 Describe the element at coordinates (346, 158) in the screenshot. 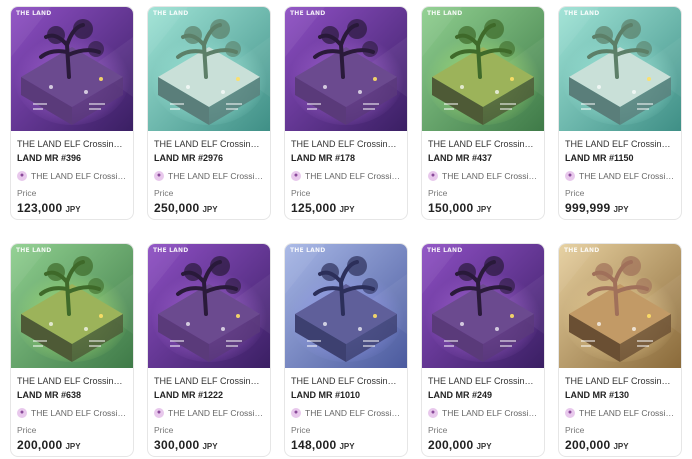

I see `token-name: LAND MR #178` at that location.